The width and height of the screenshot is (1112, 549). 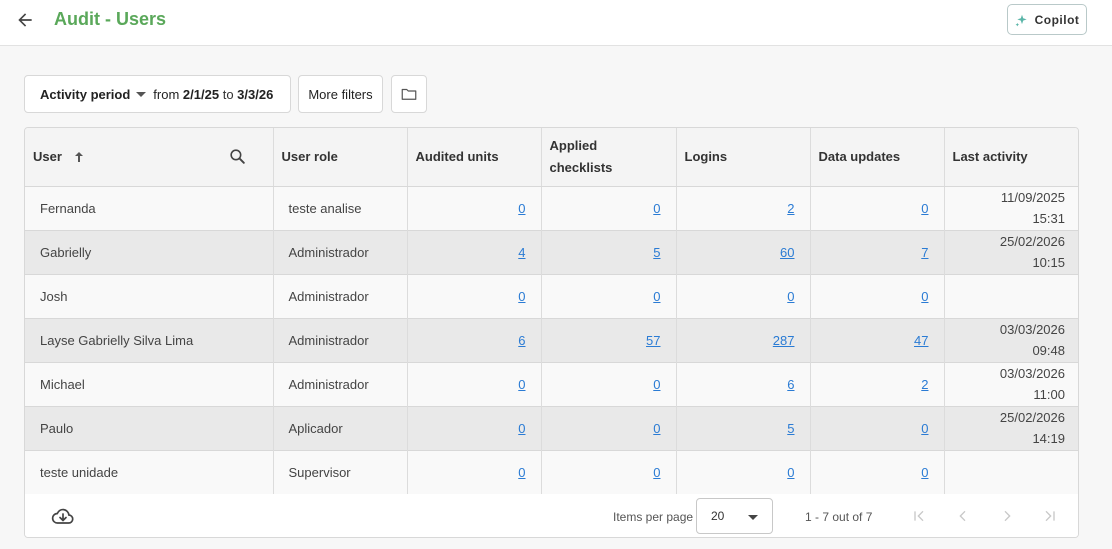 What do you see at coordinates (340, 428) in the screenshot?
I see `cell-role: Aplicador` at bounding box center [340, 428].